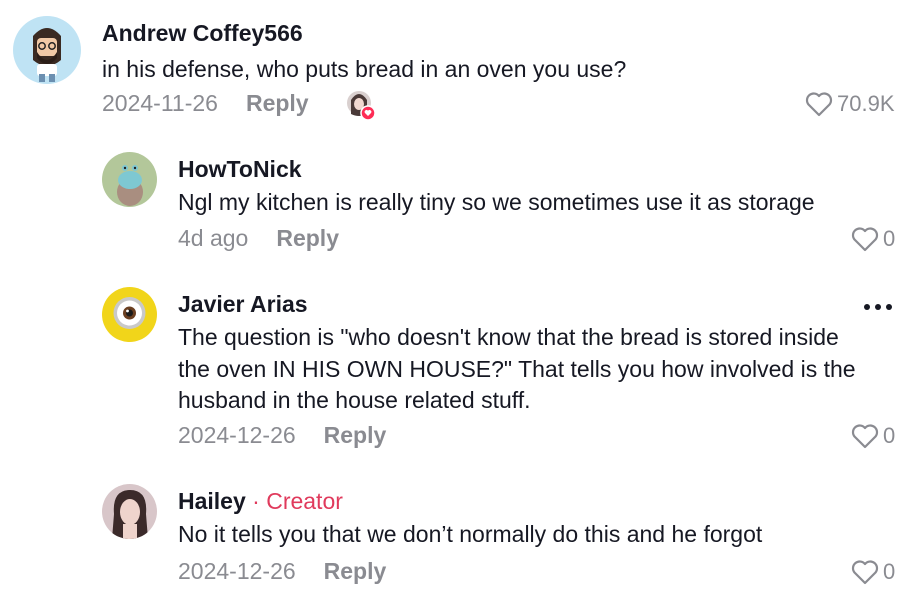  What do you see at coordinates (361, 105) in the screenshot?
I see `creator-liked-avatar` at bounding box center [361, 105].